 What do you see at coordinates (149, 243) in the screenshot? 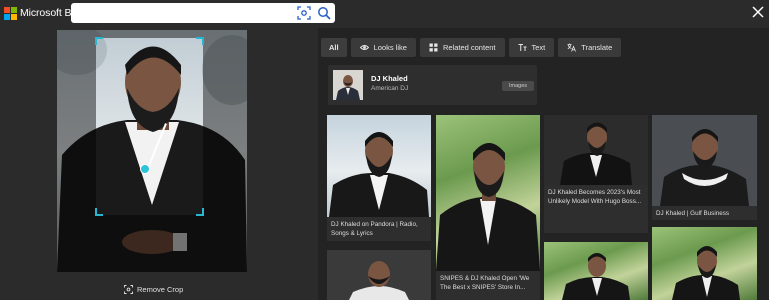
I see `crop-mask-bottom` at bounding box center [149, 243].